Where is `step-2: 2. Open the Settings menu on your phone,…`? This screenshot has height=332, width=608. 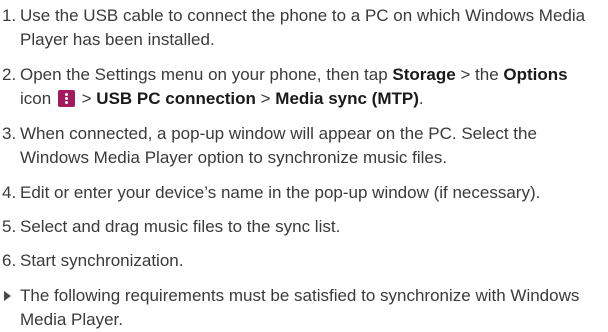 step-2: 2. Open the Settings menu on your phone,… is located at coordinates (300, 87).